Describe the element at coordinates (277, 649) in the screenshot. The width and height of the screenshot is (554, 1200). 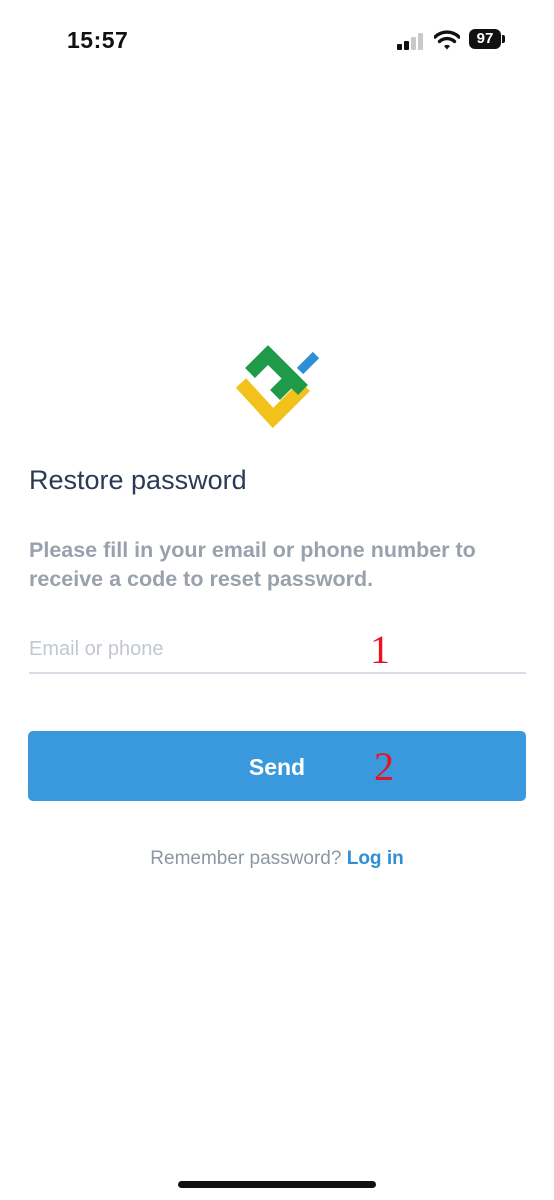
I see `email-phone-input` at that location.